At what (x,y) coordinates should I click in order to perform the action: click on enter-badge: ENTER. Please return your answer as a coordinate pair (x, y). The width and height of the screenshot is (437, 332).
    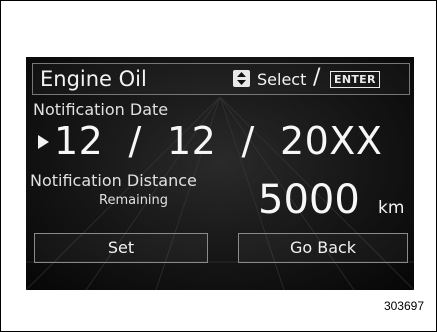
    Looking at the image, I should click on (355, 79).